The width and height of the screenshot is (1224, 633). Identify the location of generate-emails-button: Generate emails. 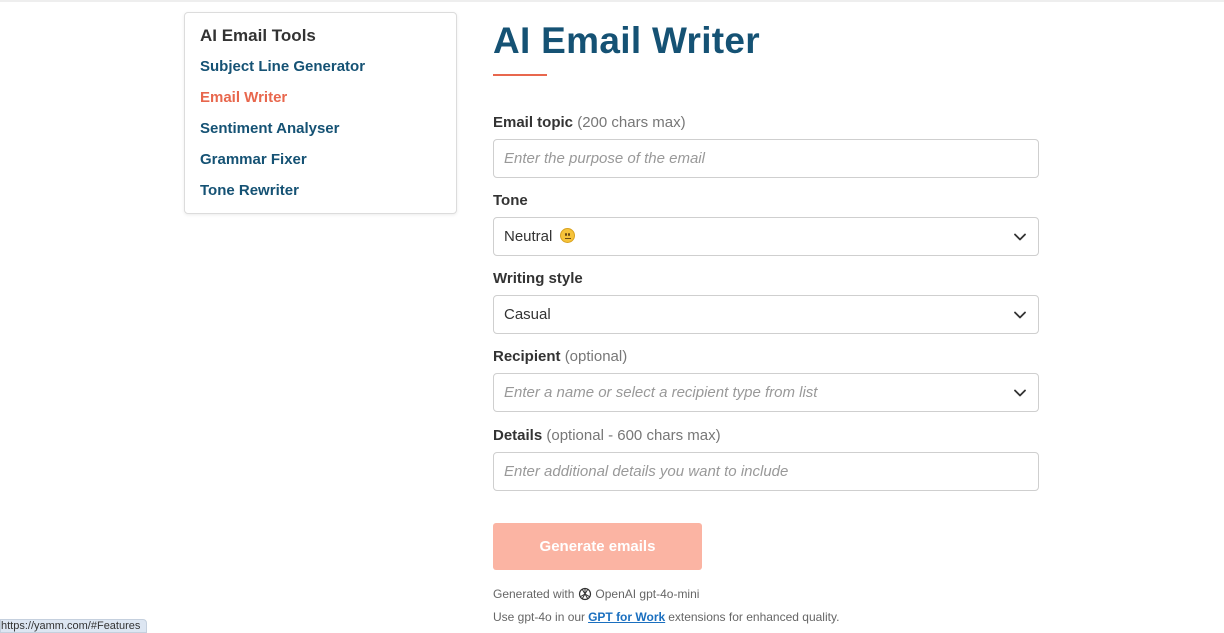
(597, 546).